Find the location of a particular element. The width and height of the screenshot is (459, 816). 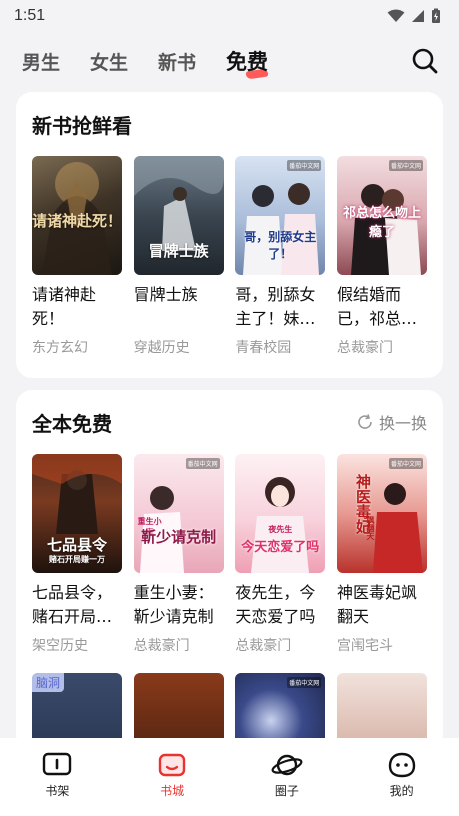

tab-male: 男生 is located at coordinates (41, 61).